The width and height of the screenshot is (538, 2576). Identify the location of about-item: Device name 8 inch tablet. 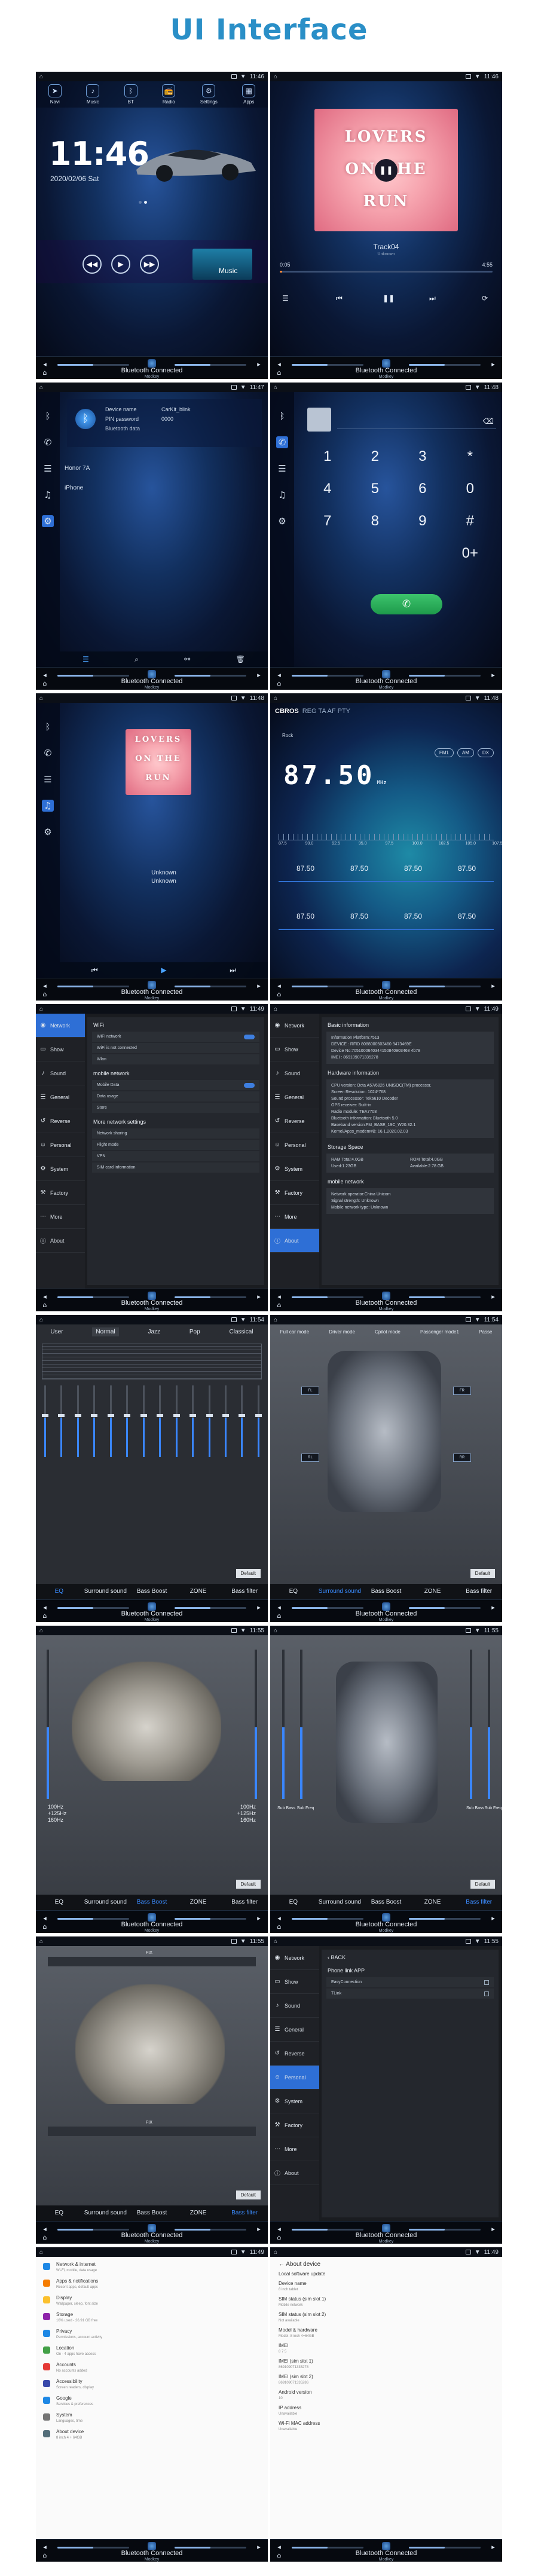
(386, 2285).